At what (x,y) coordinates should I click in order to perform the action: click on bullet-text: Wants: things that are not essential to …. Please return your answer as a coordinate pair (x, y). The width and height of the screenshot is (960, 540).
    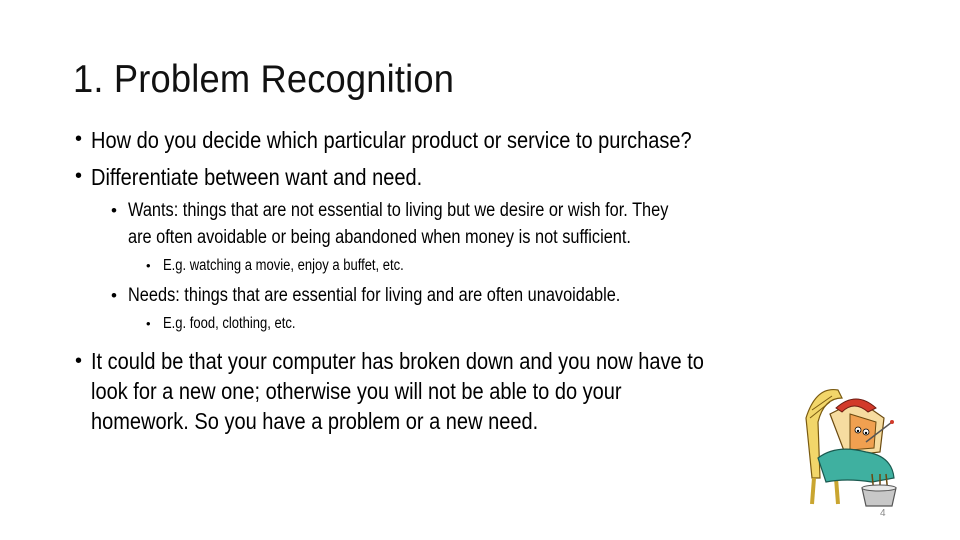
    Looking at the image, I should click on (398, 210).